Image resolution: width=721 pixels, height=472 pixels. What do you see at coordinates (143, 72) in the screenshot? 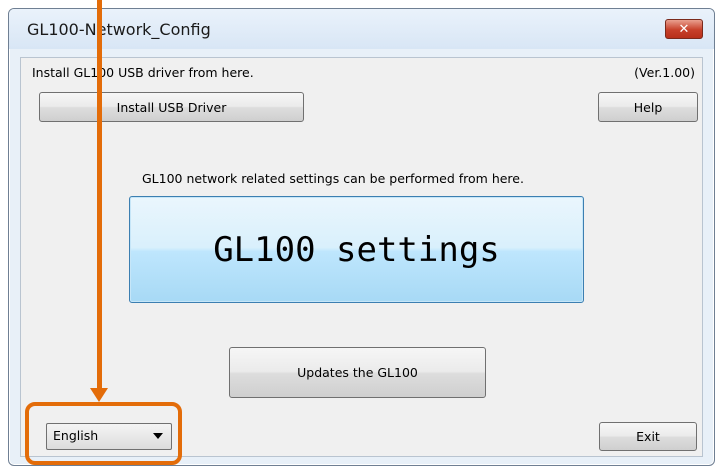
I see `install-driver-hint: Install GL100 USB driver from here.` at bounding box center [143, 72].